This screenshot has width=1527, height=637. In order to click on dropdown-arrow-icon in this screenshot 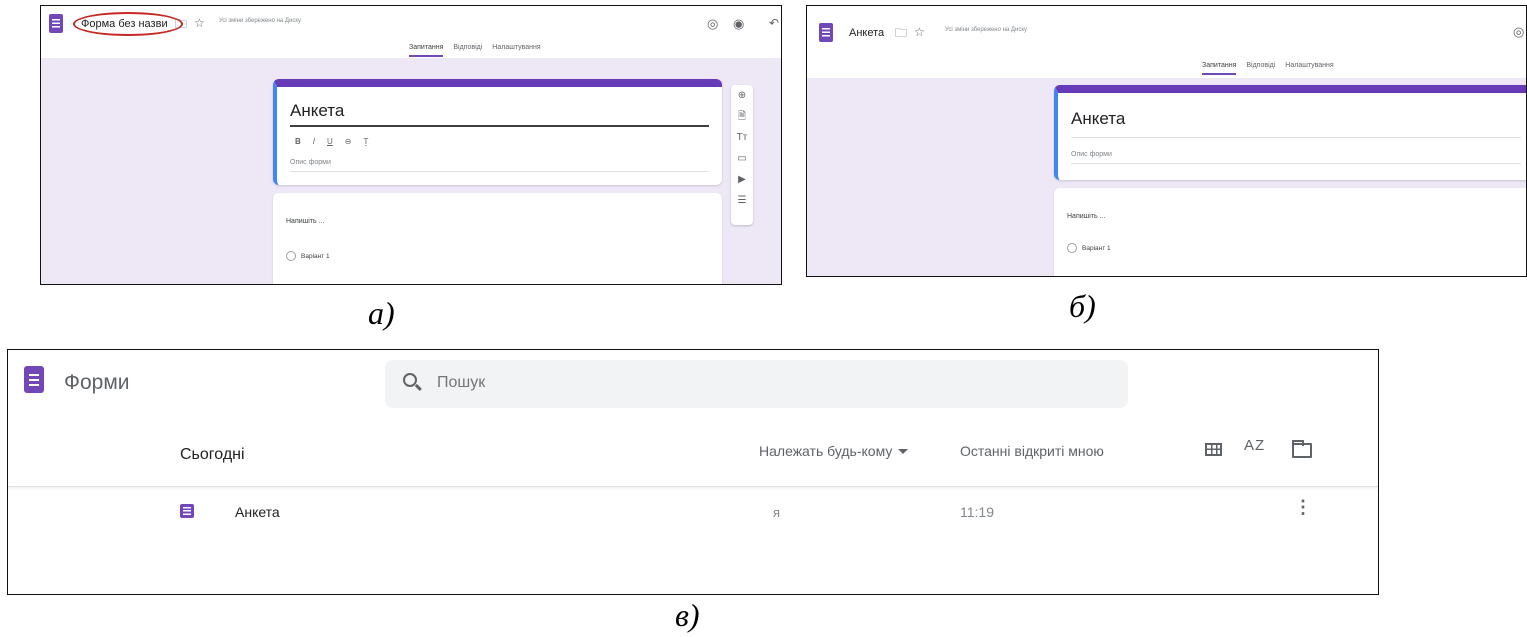, I will do `click(903, 451)`.